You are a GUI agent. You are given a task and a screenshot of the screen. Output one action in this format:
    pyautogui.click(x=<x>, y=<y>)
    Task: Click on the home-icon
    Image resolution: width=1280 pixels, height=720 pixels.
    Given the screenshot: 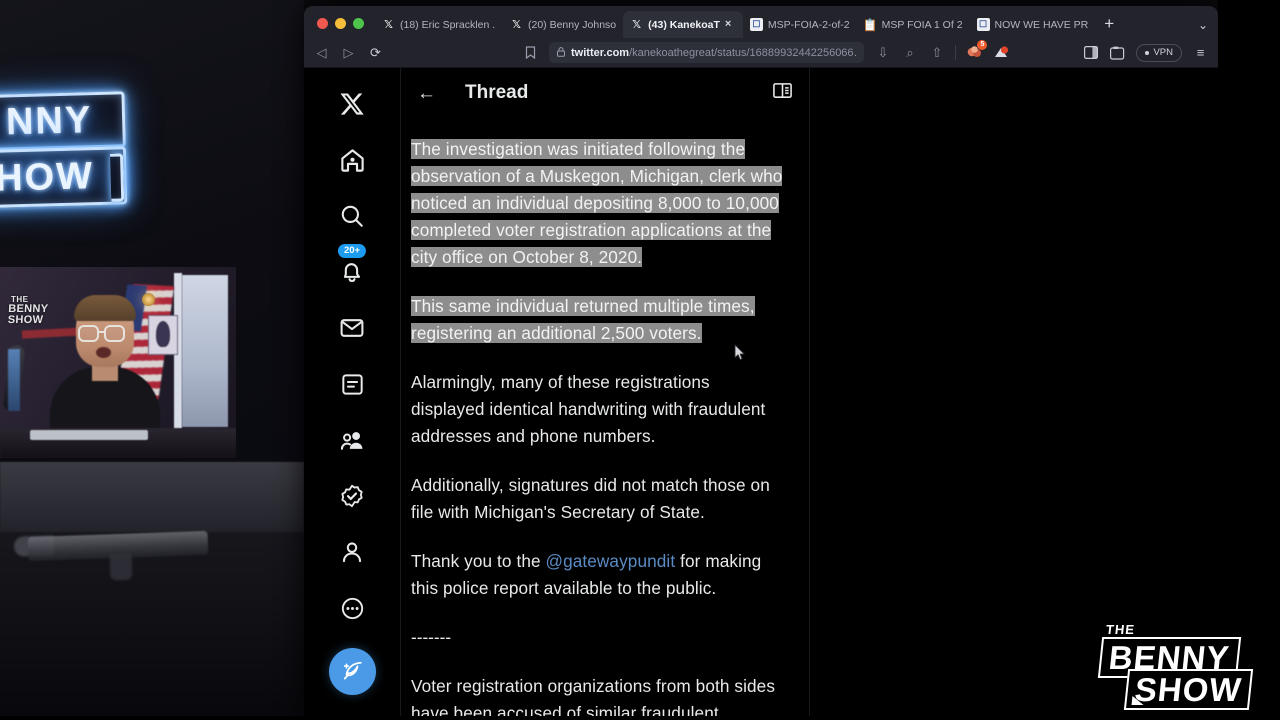 What is the action you would take?
    pyautogui.click(x=352, y=160)
    